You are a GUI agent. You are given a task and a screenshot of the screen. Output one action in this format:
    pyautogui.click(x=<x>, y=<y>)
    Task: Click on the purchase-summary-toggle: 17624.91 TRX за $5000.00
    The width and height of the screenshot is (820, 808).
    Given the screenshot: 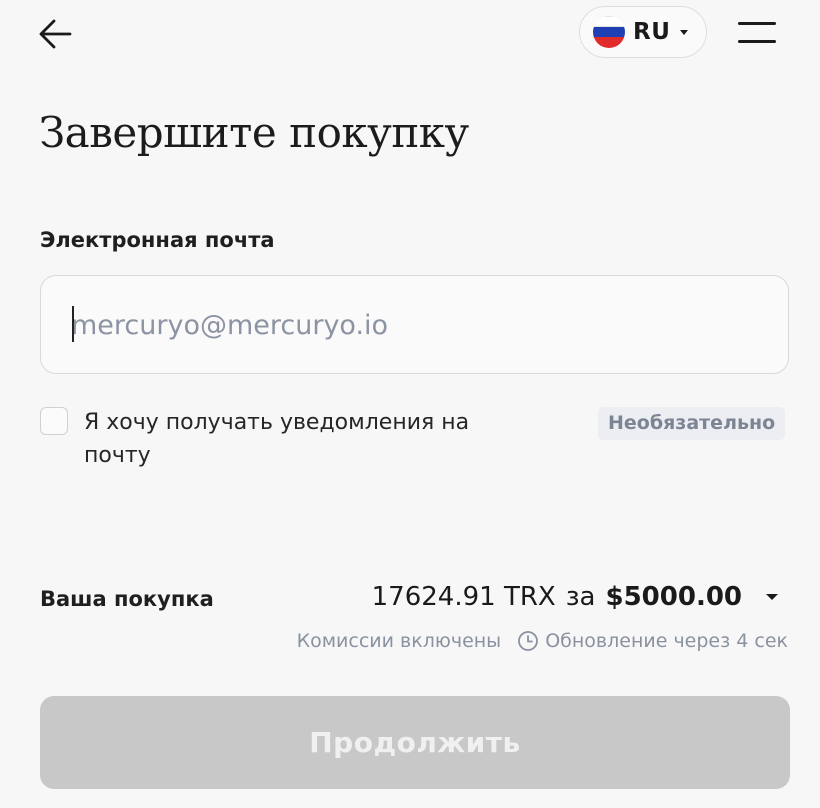 What is the action you would take?
    pyautogui.click(x=575, y=597)
    